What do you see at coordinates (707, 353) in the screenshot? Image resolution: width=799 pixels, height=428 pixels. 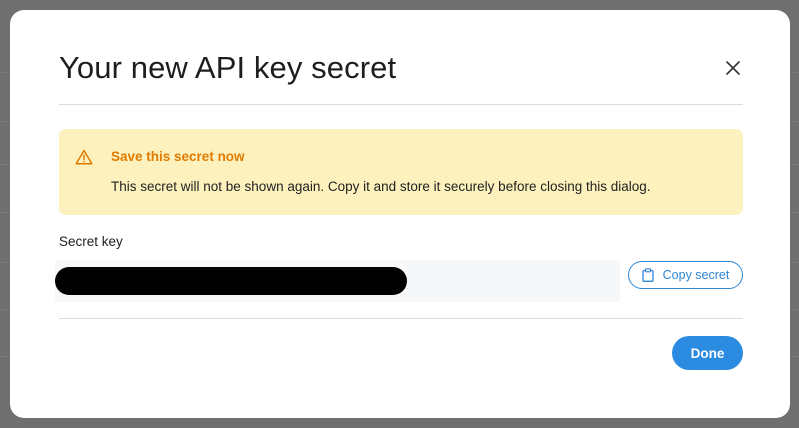 I see `done-button: Done` at bounding box center [707, 353].